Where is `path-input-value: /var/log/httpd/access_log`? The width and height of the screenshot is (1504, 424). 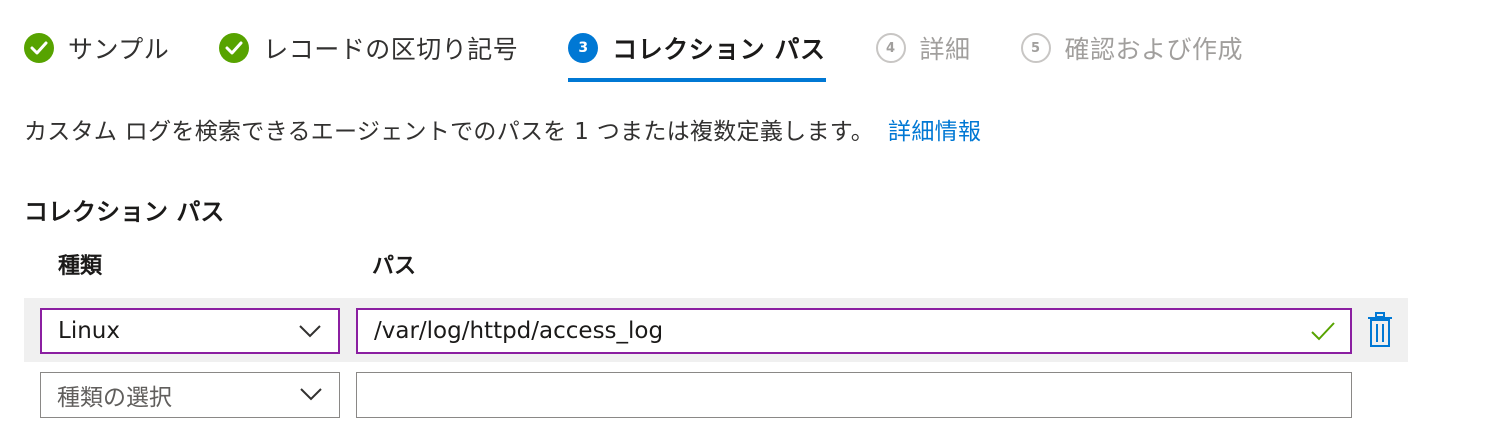 path-input-value: /var/log/httpd/access_log is located at coordinates (519, 331).